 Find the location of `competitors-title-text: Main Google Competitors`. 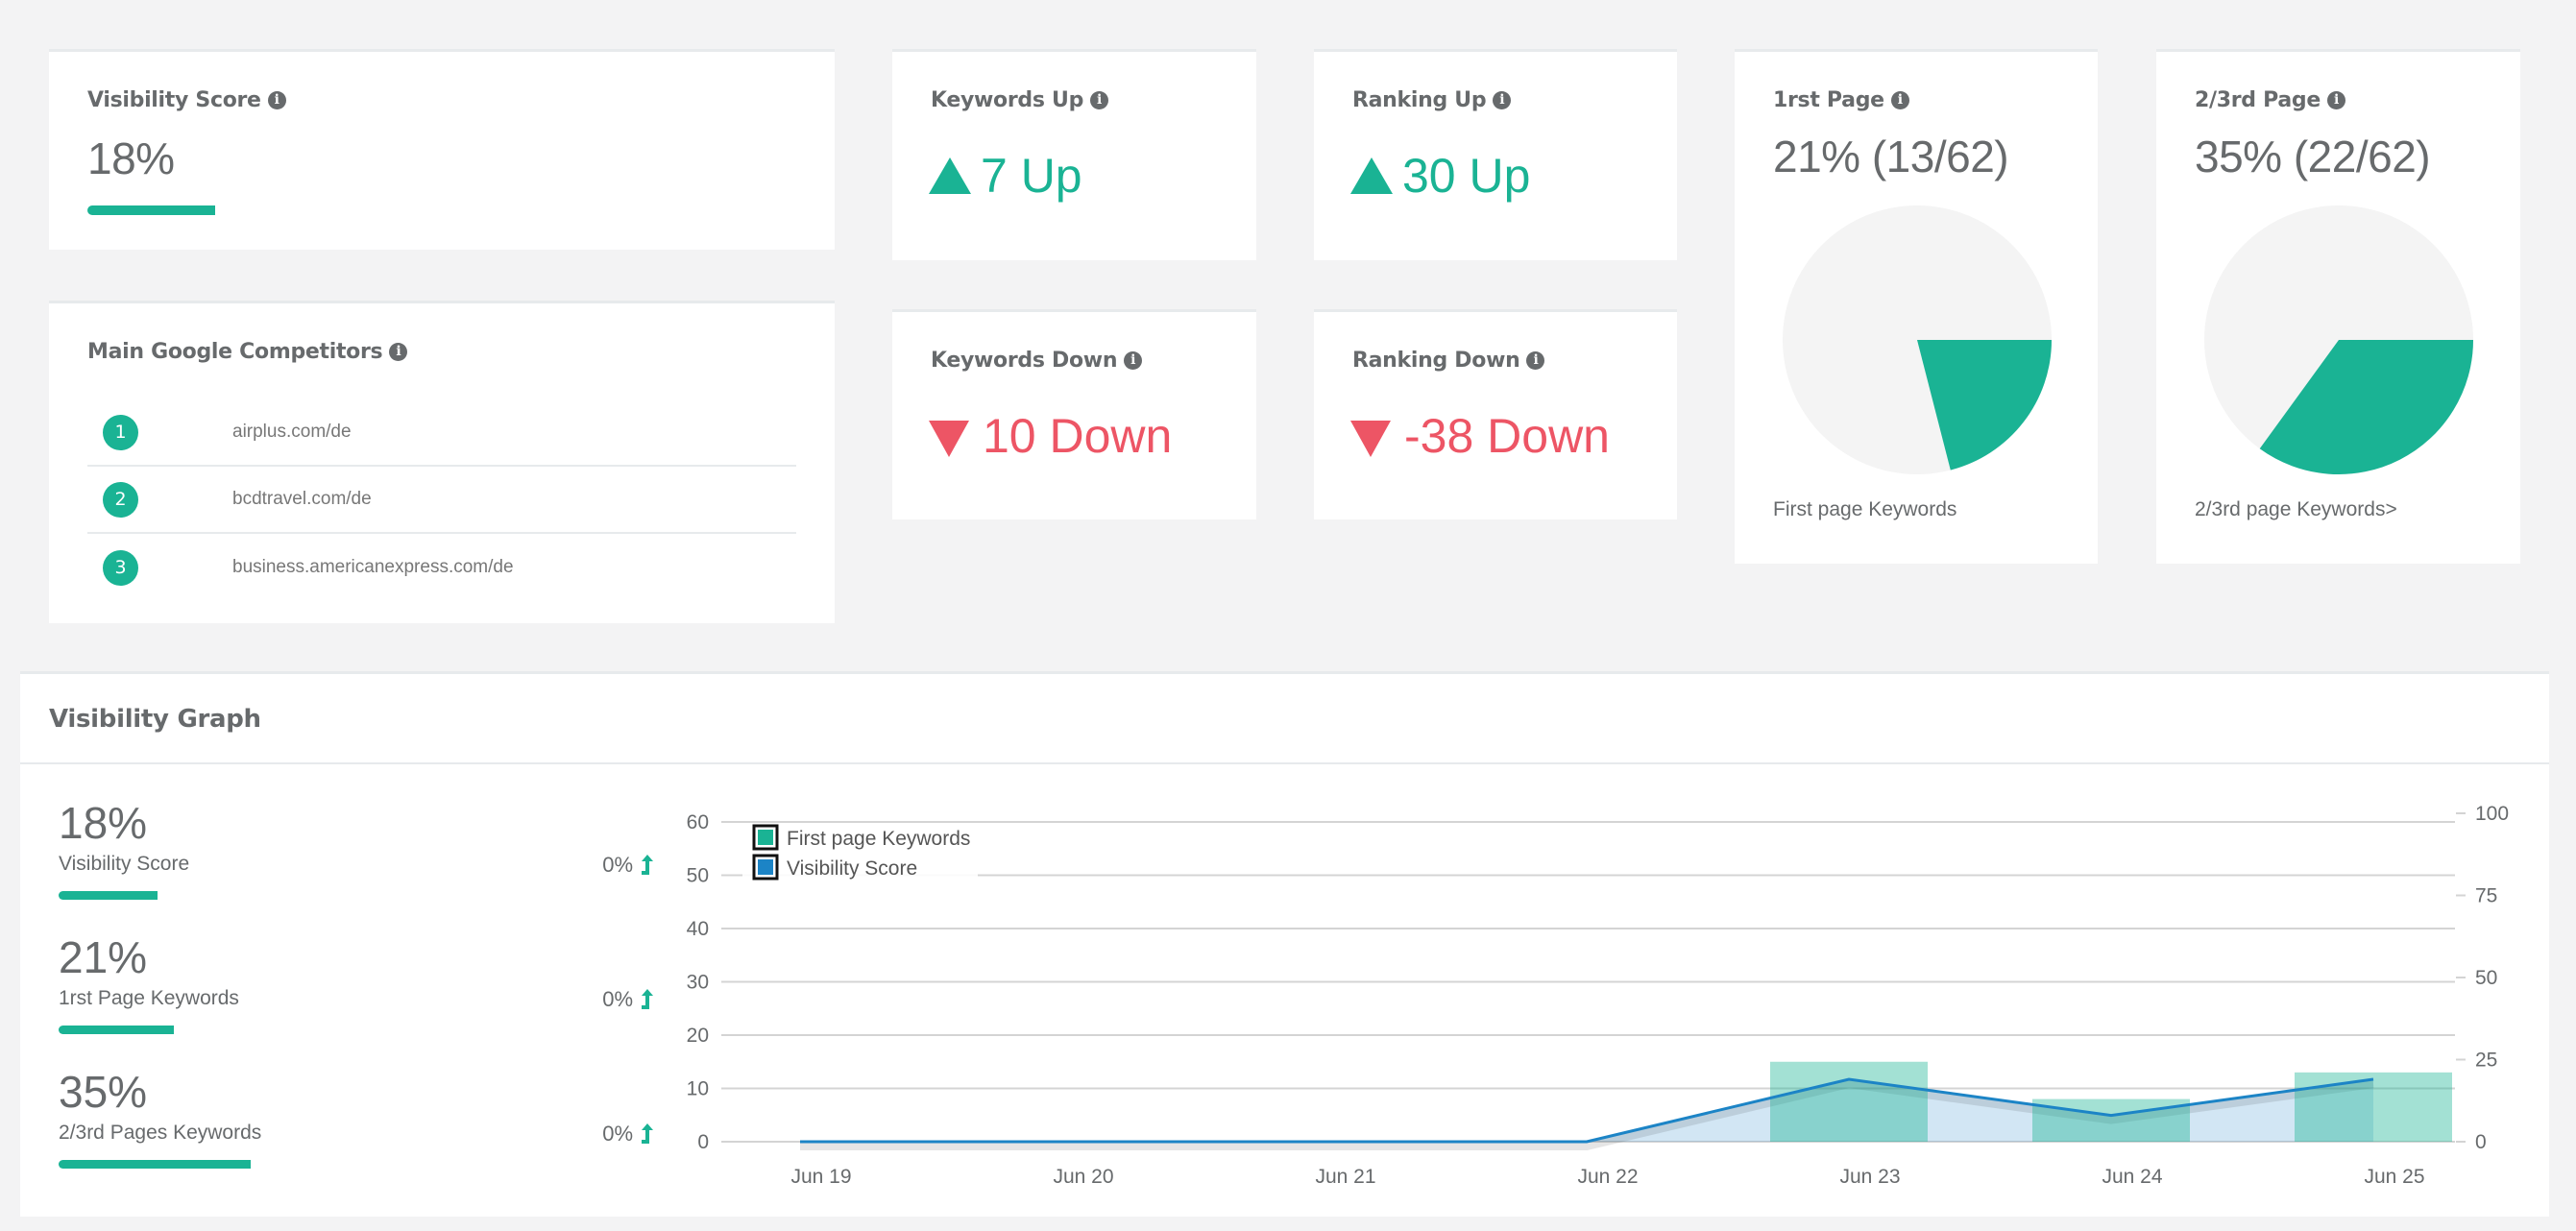

competitors-title-text: Main Google Competitors is located at coordinates (235, 352).